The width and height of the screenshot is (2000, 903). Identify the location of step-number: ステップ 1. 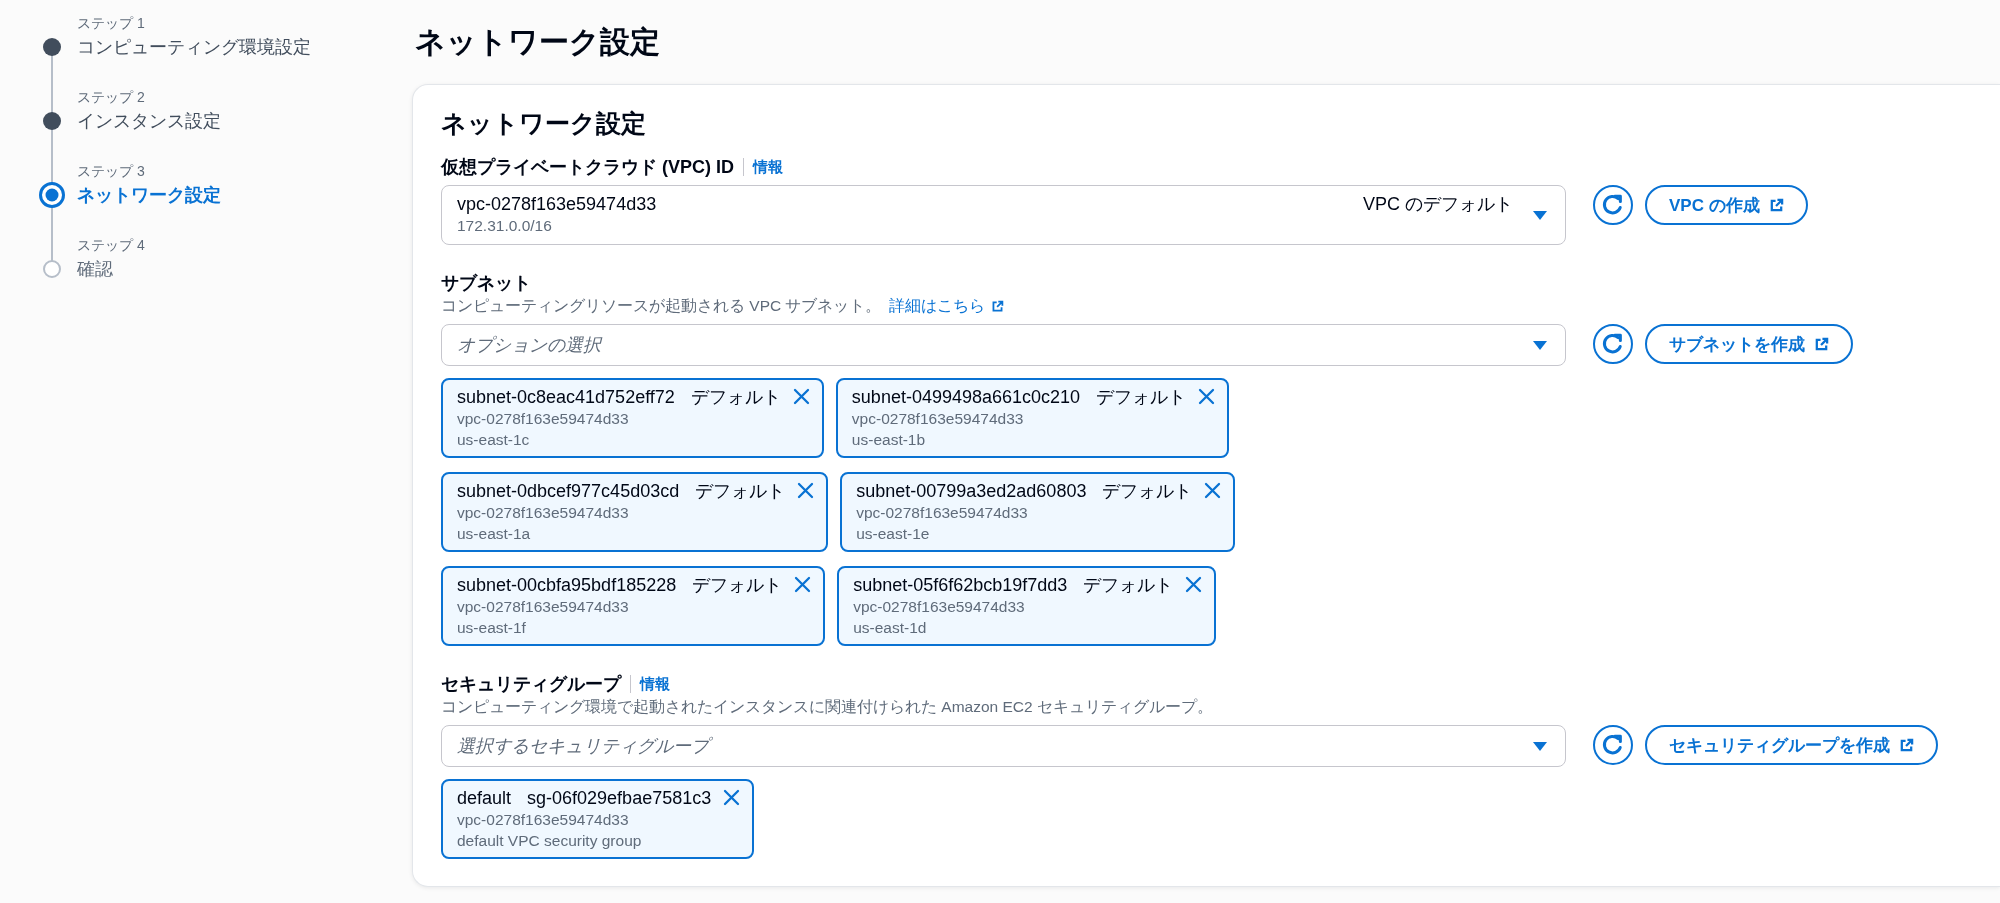
(111, 23).